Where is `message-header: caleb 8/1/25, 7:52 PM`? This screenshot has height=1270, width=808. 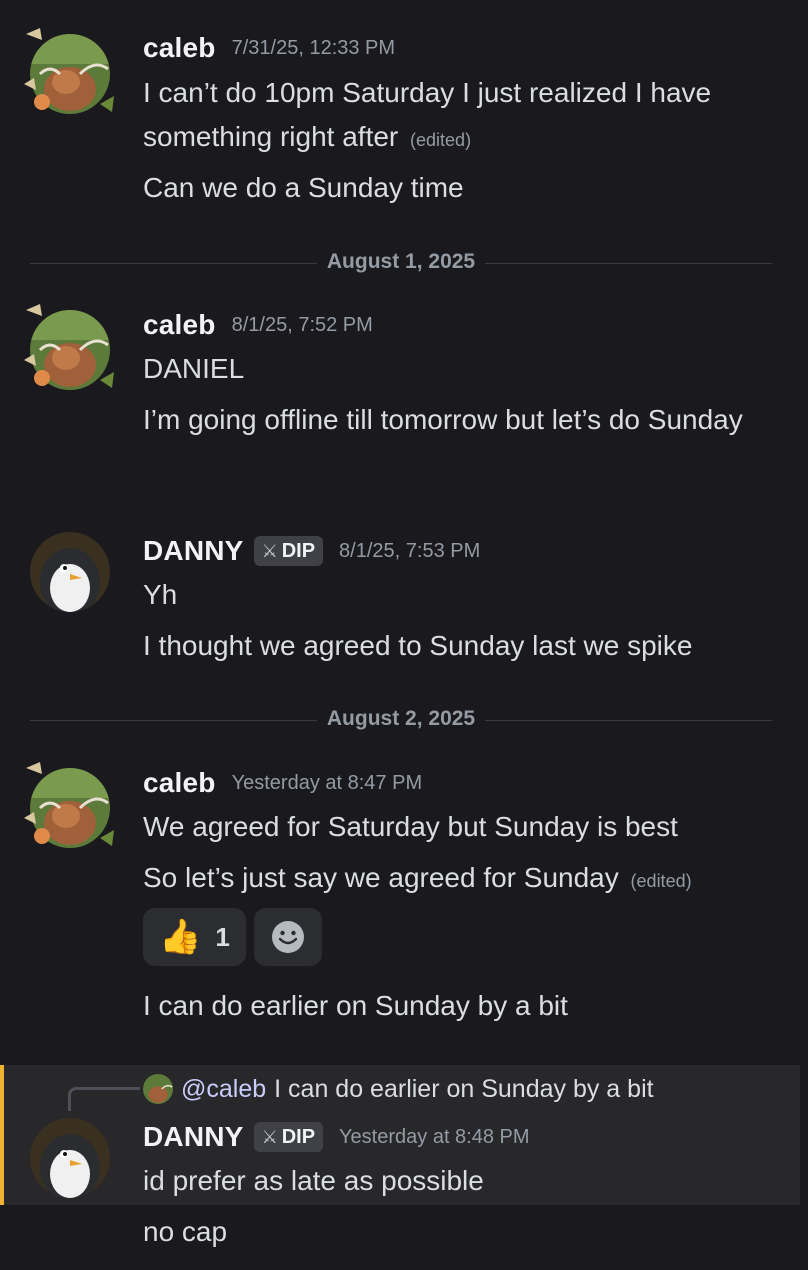
message-header: caleb 8/1/25, 7:52 PM is located at coordinates (258, 325).